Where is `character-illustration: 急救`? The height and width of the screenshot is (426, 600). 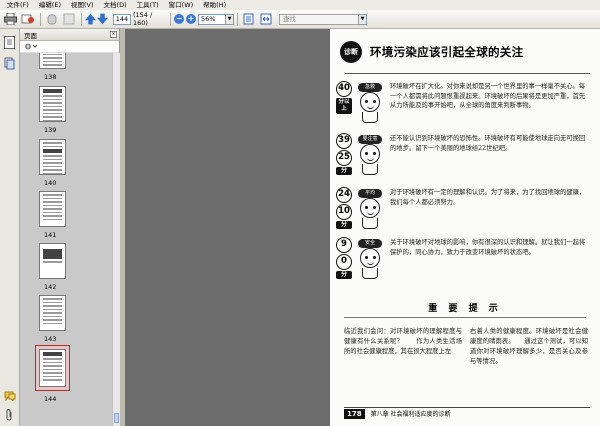
character-illustration: 急救 is located at coordinates (370, 103).